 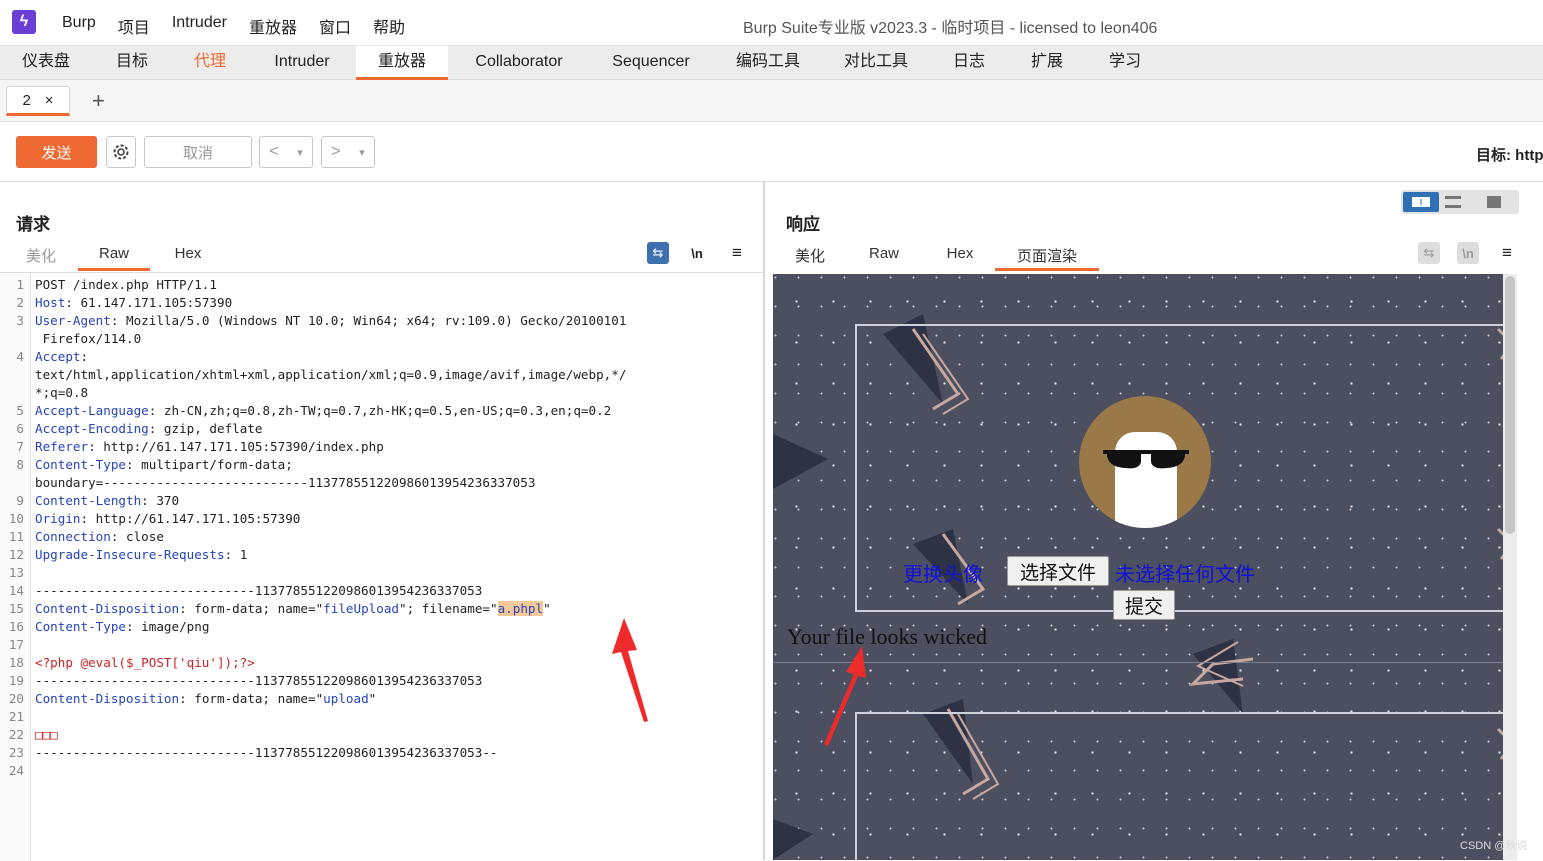 I want to click on menu-project: 项目, so click(x=134, y=26).